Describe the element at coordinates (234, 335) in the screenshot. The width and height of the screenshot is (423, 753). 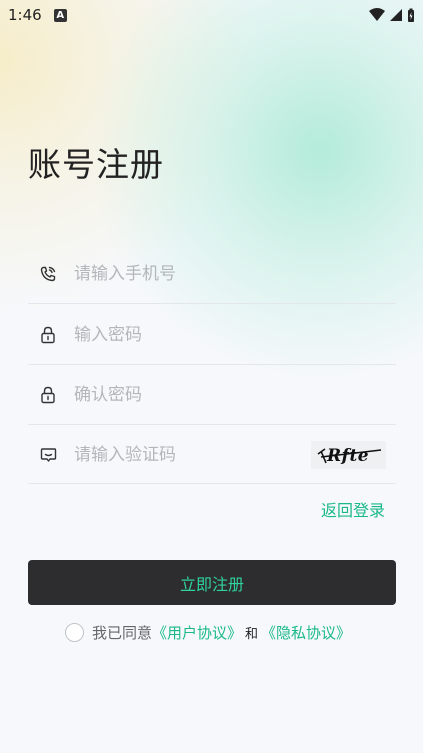
I see `password-input` at that location.